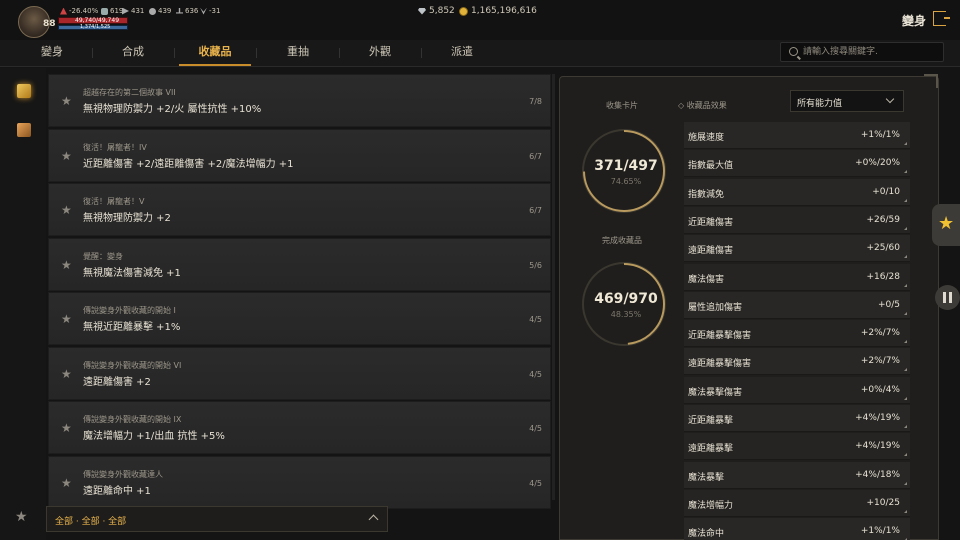  I want to click on wing-icon, so click(203, 11).